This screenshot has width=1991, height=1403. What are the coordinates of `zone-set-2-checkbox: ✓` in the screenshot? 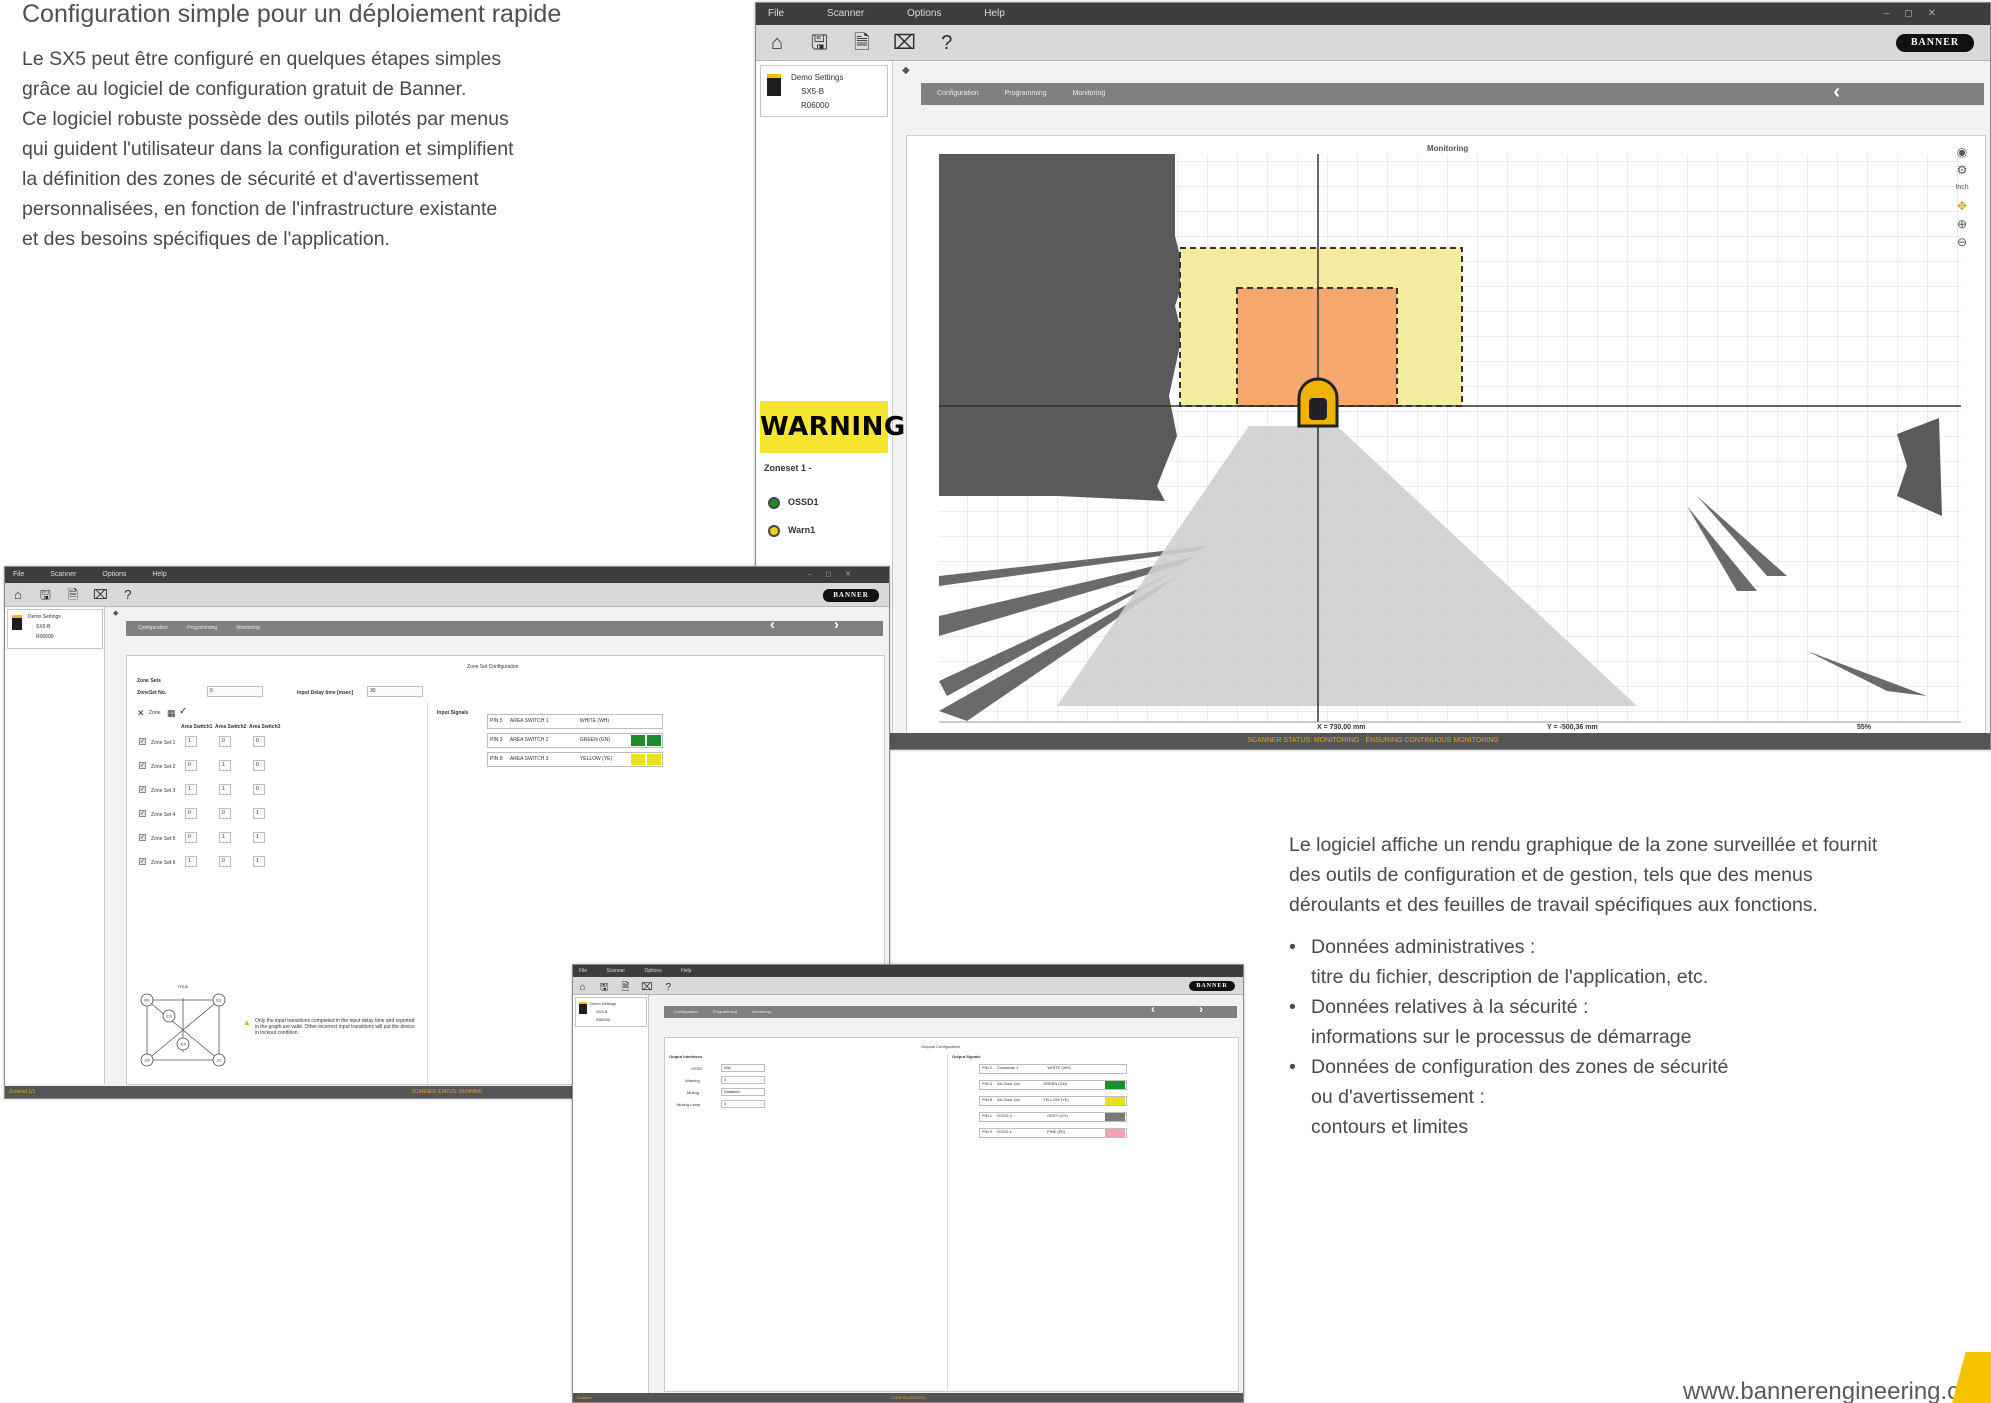 It's located at (142, 765).